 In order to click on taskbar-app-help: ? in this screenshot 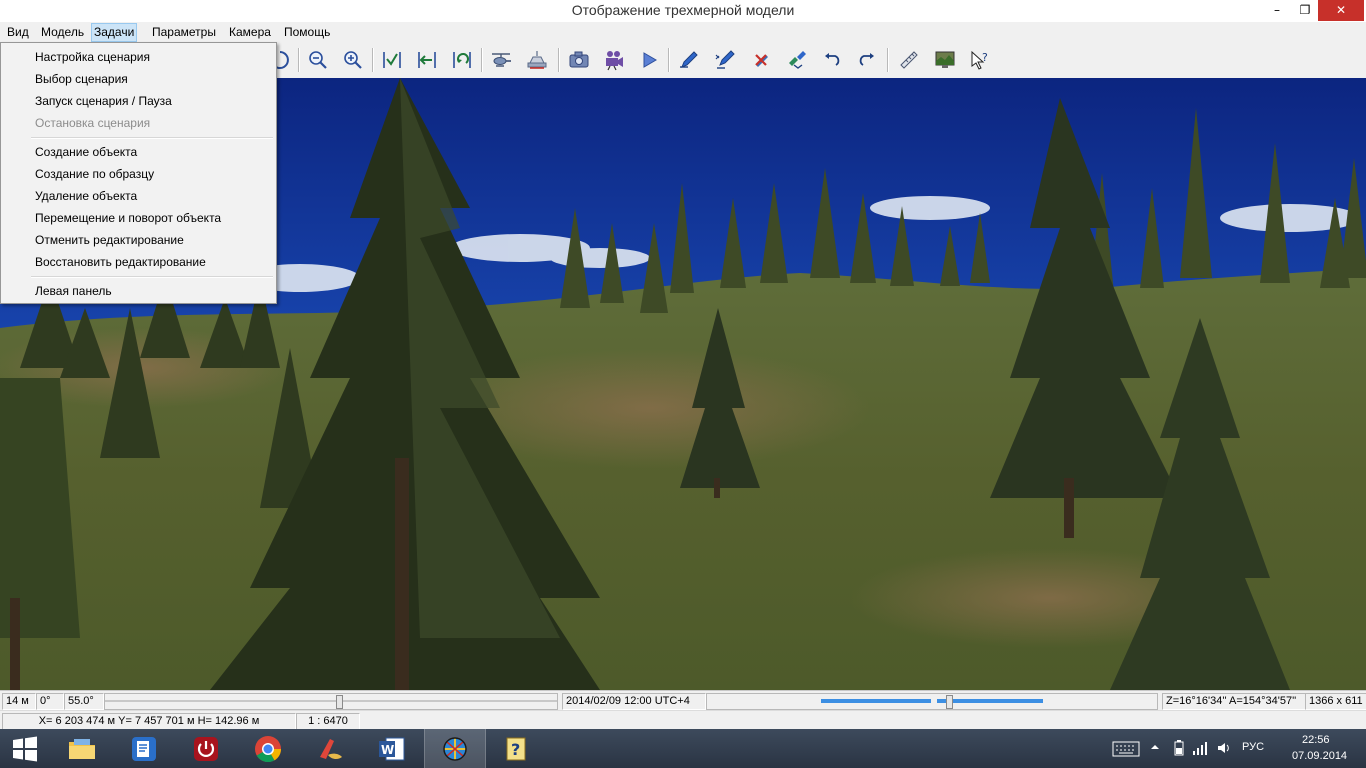, I will do `click(516, 748)`.